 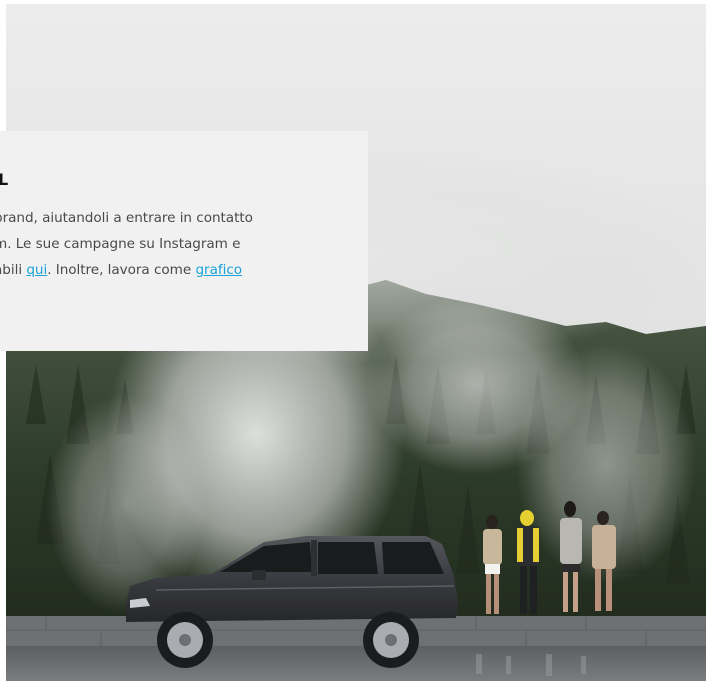 What do you see at coordinates (126, 218) in the screenshot?
I see `card-text-line: brand, aiutandoli a entrare in contatto` at bounding box center [126, 218].